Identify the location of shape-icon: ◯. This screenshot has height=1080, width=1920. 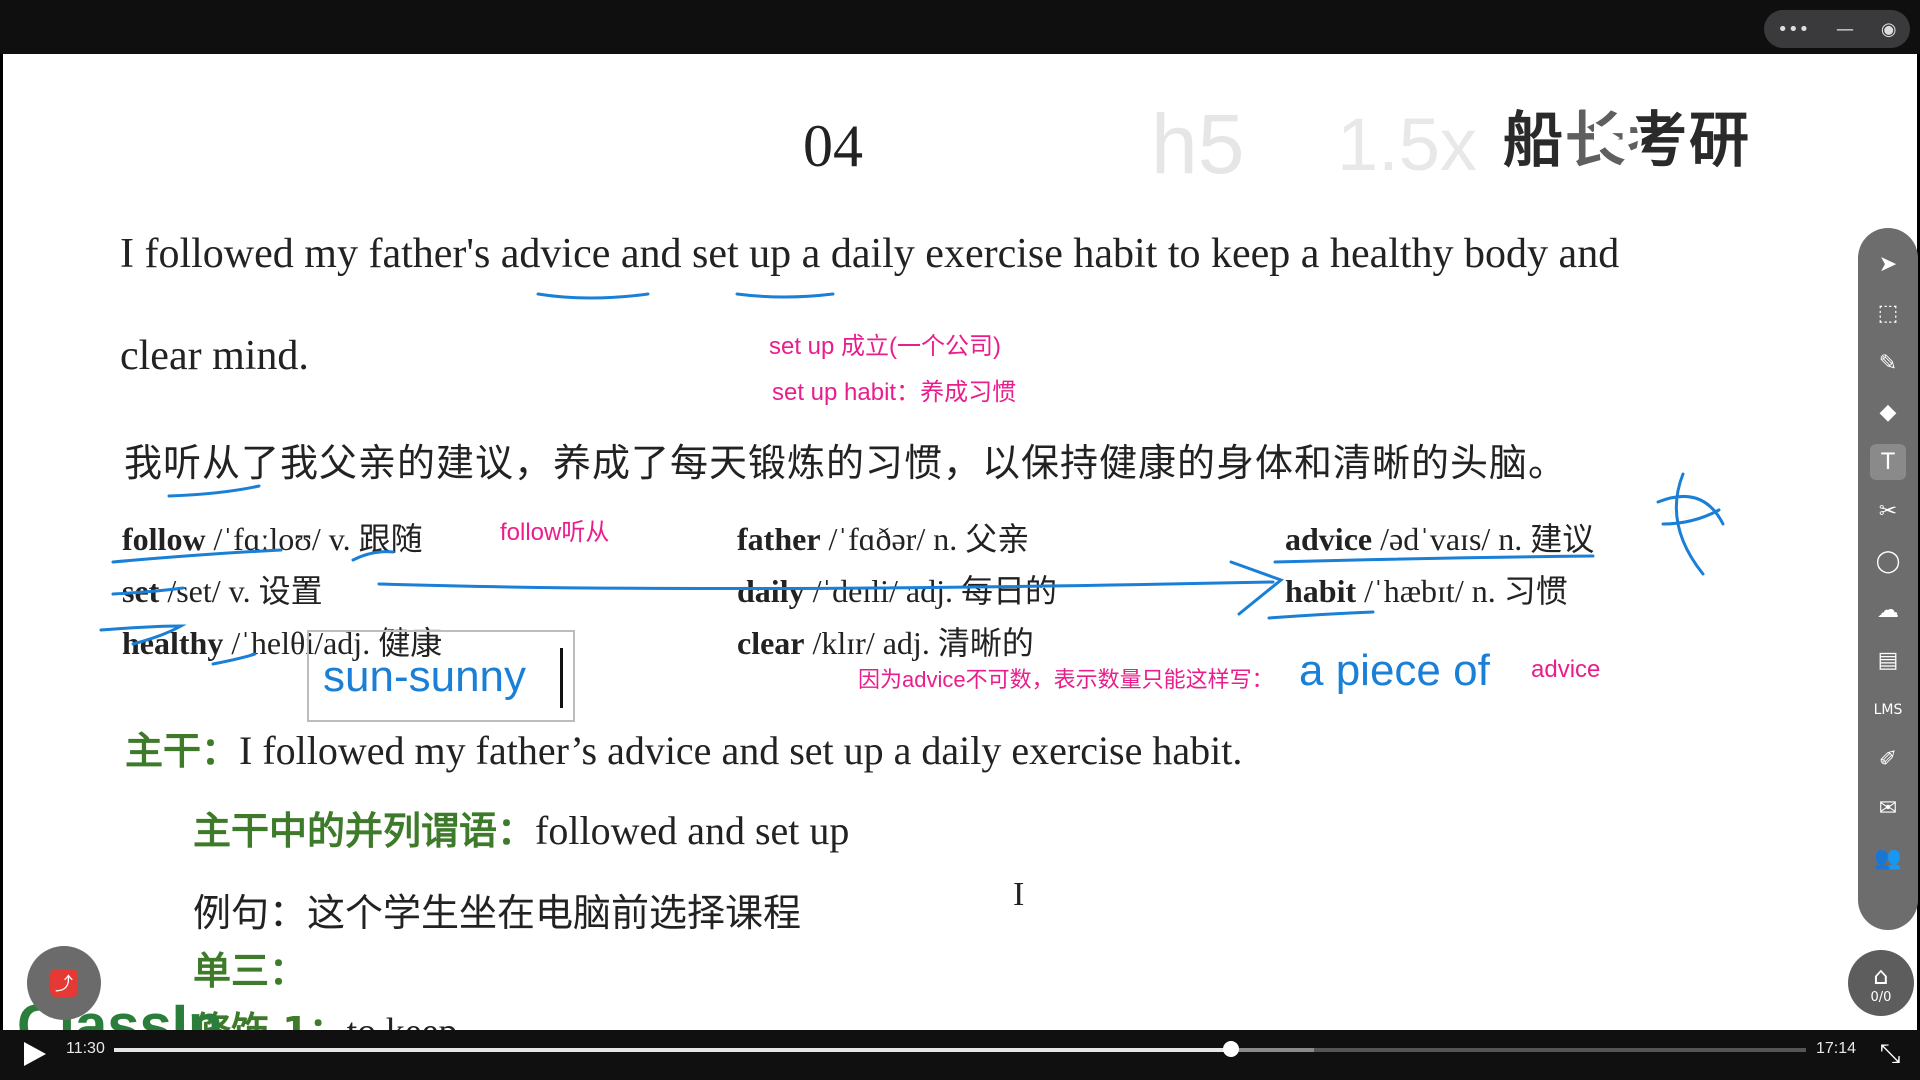
(1888, 561).